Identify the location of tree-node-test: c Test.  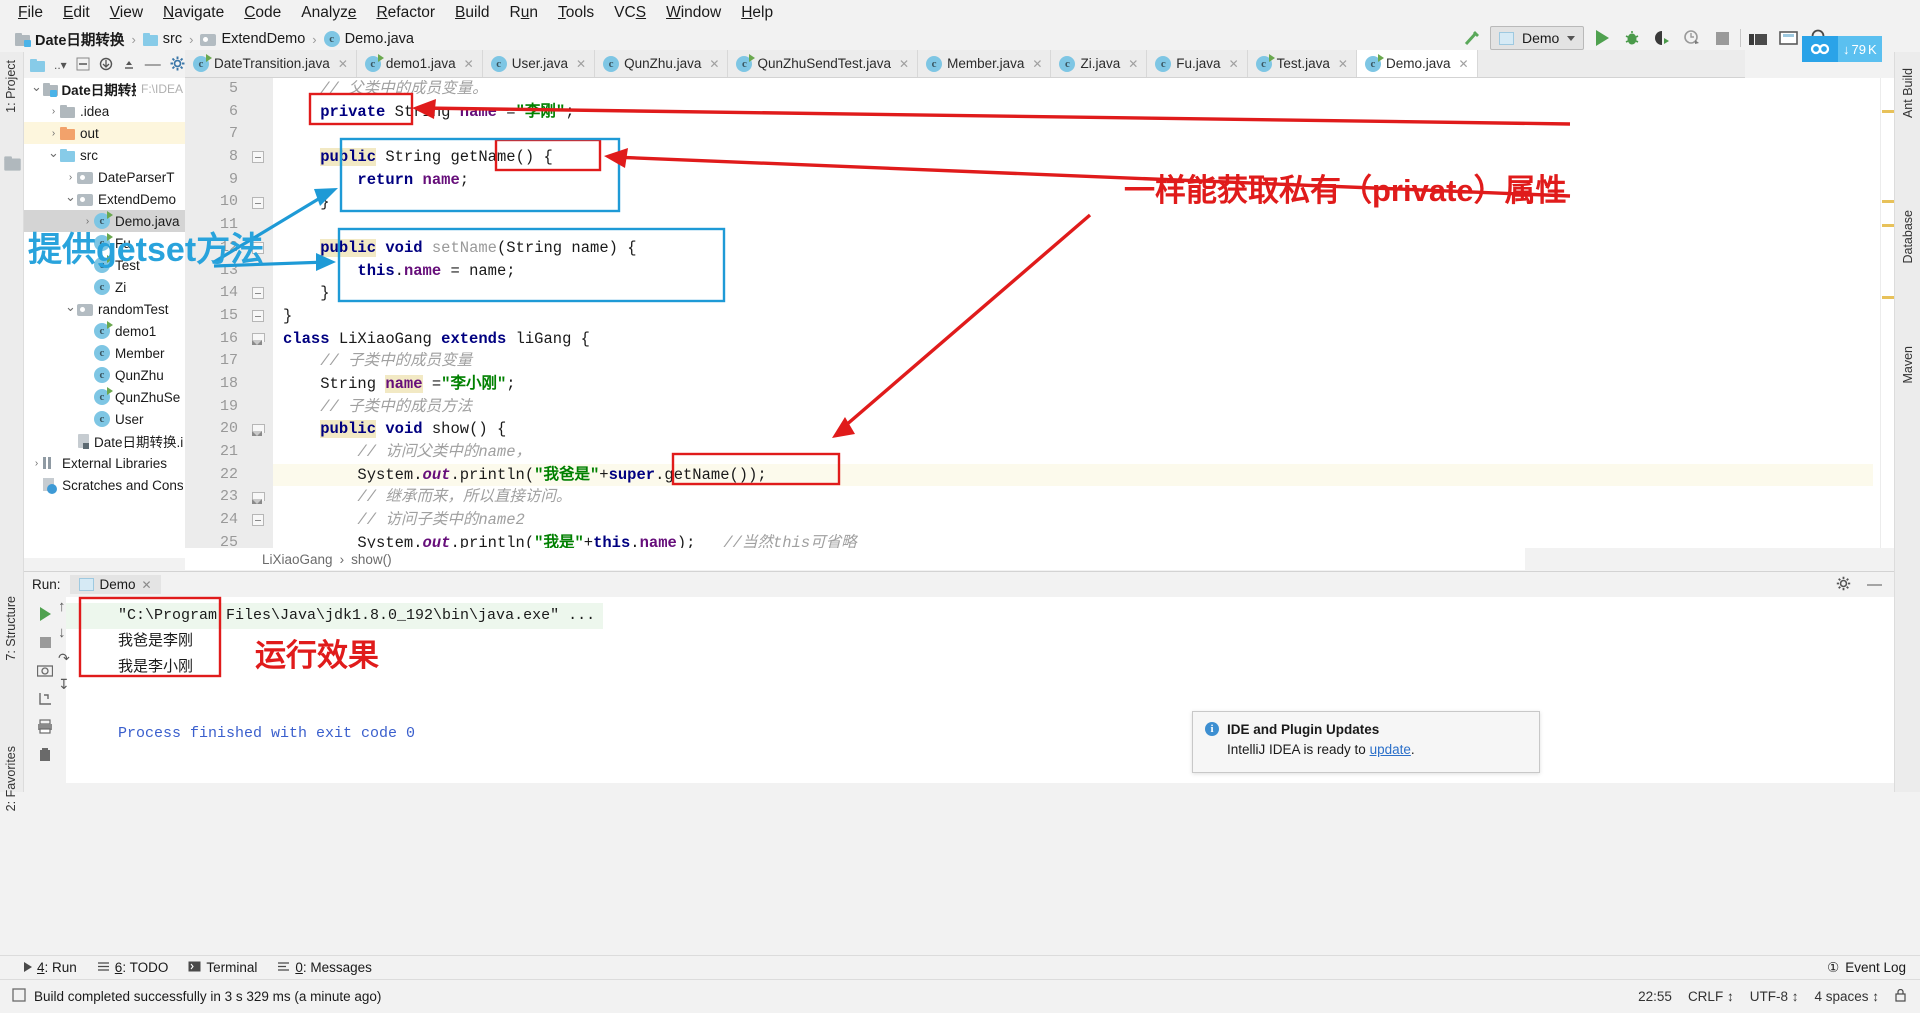
(104, 265).